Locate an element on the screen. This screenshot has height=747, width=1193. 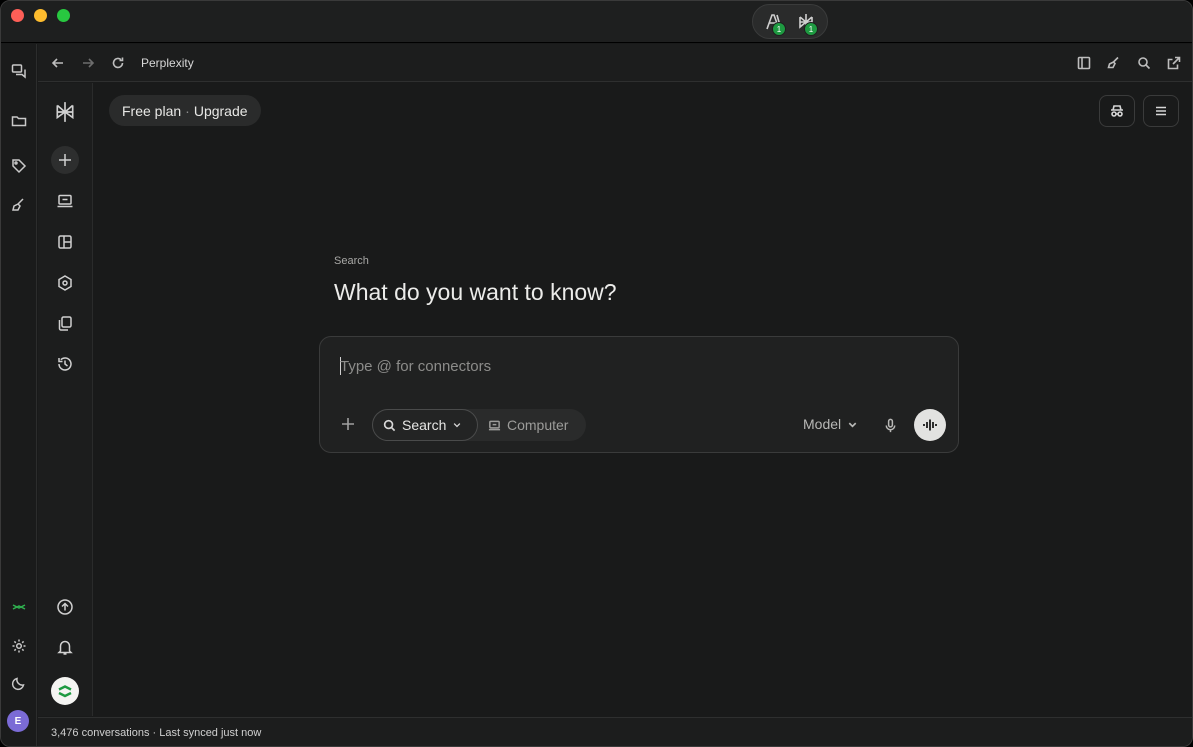
attach-button is located at coordinates (348, 424).